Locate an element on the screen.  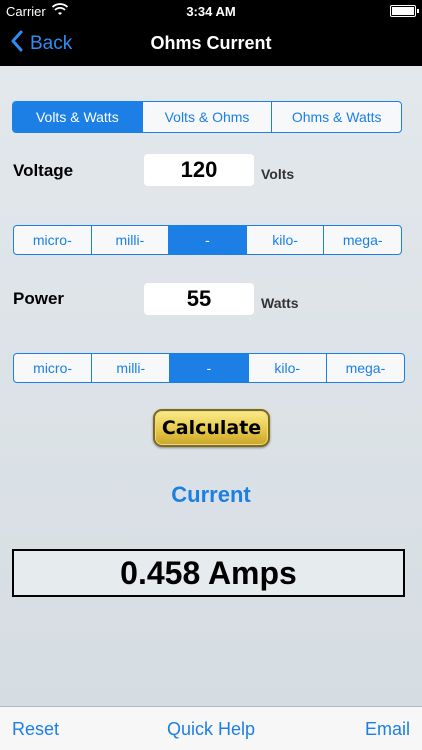
bottom-toolbar: Reset Quick Help Email is located at coordinates (211, 728).